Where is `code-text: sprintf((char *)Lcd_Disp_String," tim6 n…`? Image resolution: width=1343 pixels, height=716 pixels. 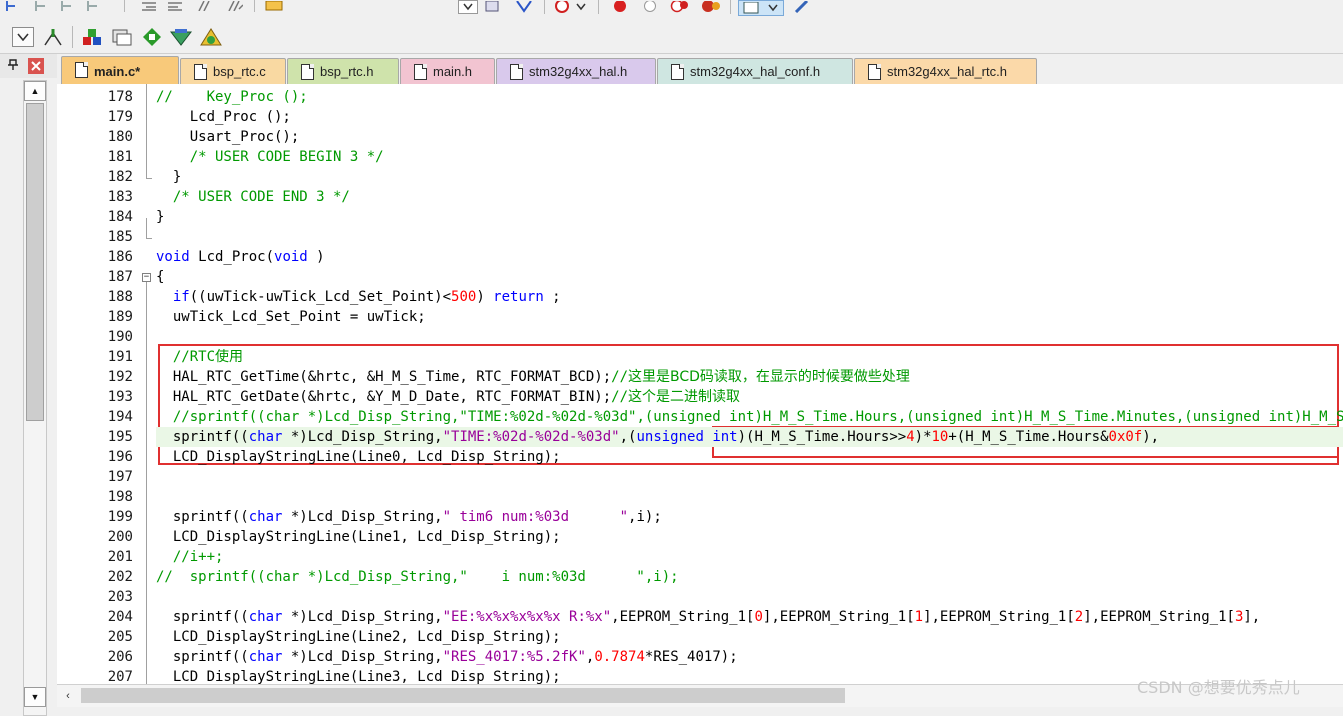
code-text: sprintf((char *)Lcd_Disp_String," tim6 n… is located at coordinates (409, 517).